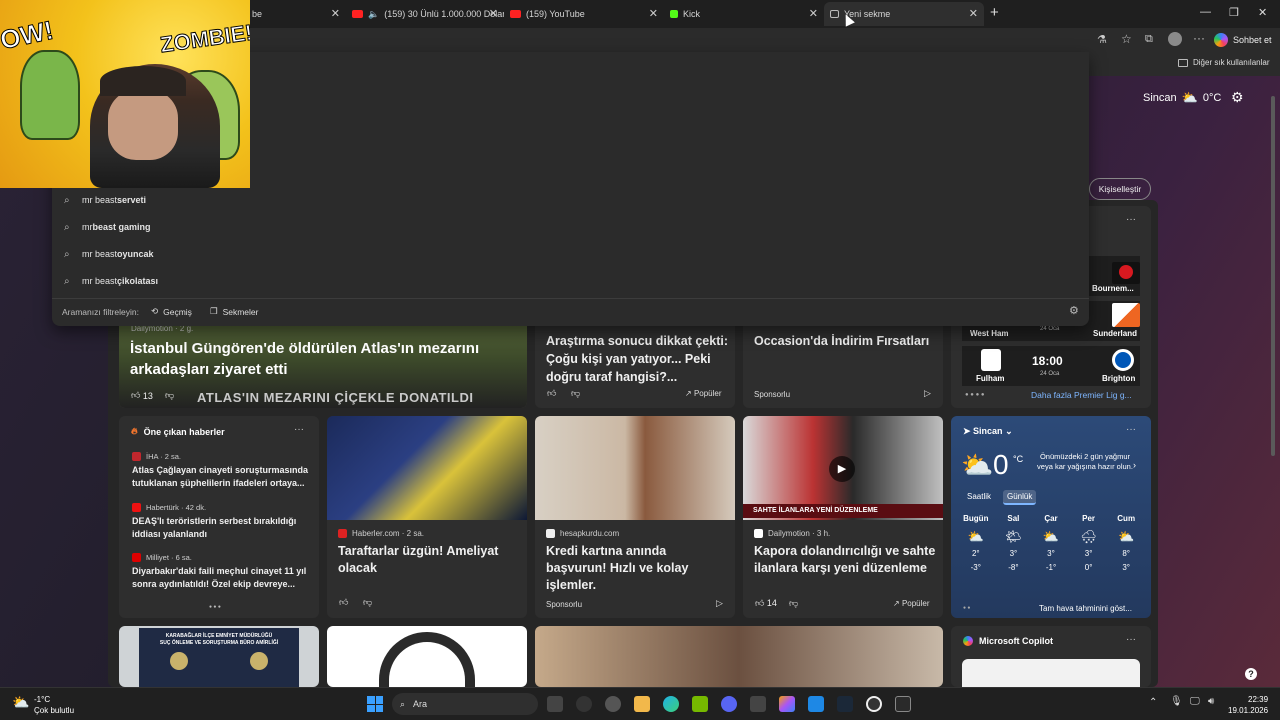 The width and height of the screenshot is (1280, 720). Describe the element at coordinates (1051, 553) in the screenshot. I see `forecast-day: Çar ⛅ 3° -1°` at that location.